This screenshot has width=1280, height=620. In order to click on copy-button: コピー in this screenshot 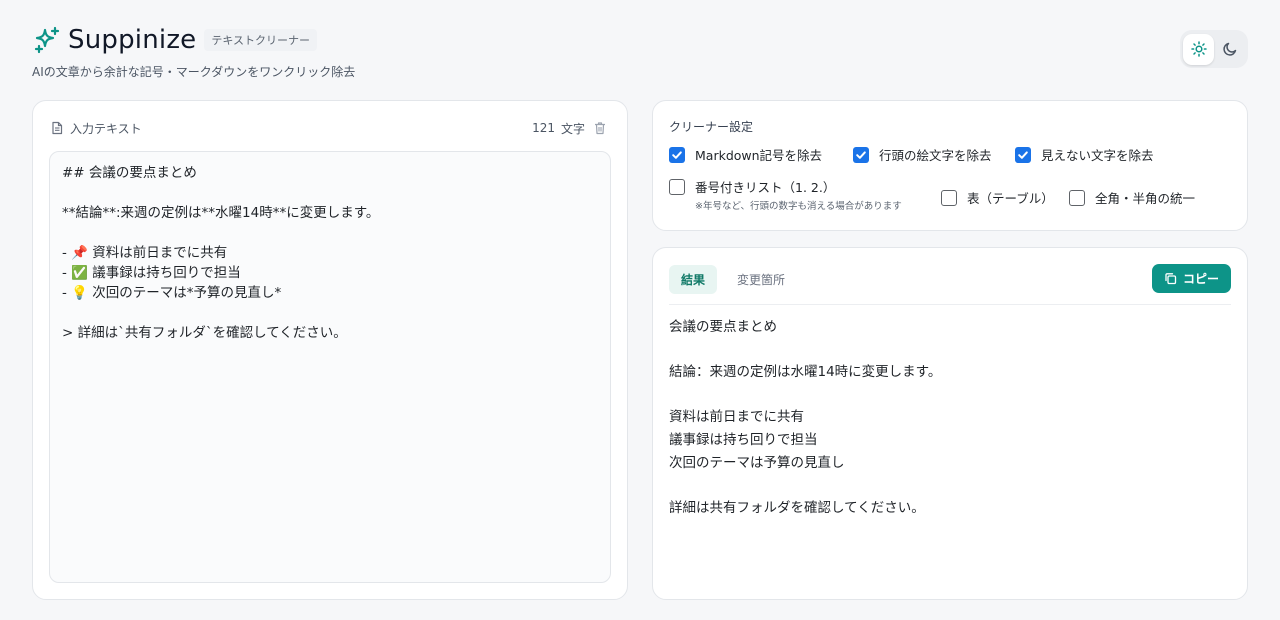, I will do `click(1191, 278)`.